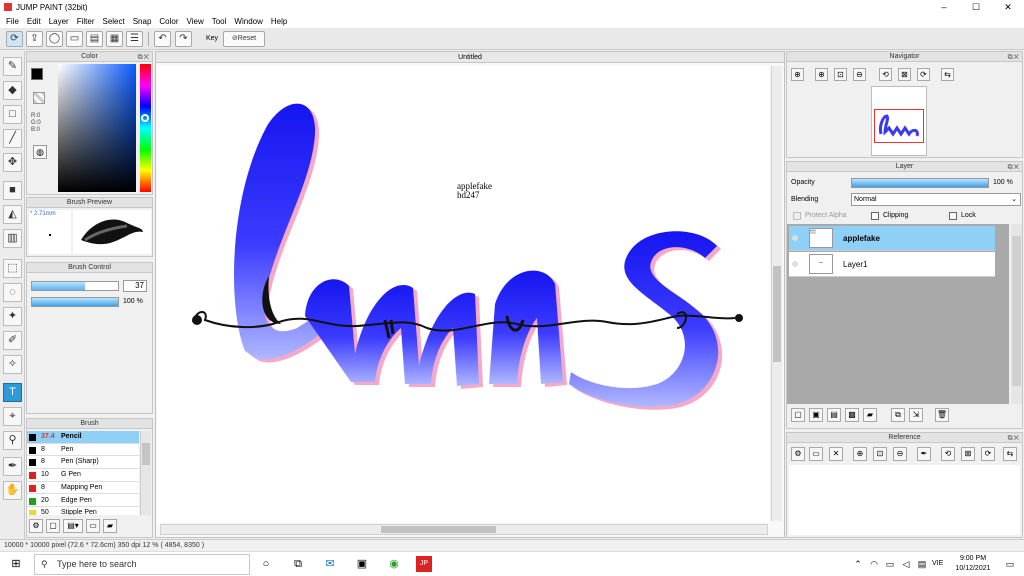  Describe the element at coordinates (39, 98) in the screenshot. I see `transparent-swatch` at that location.